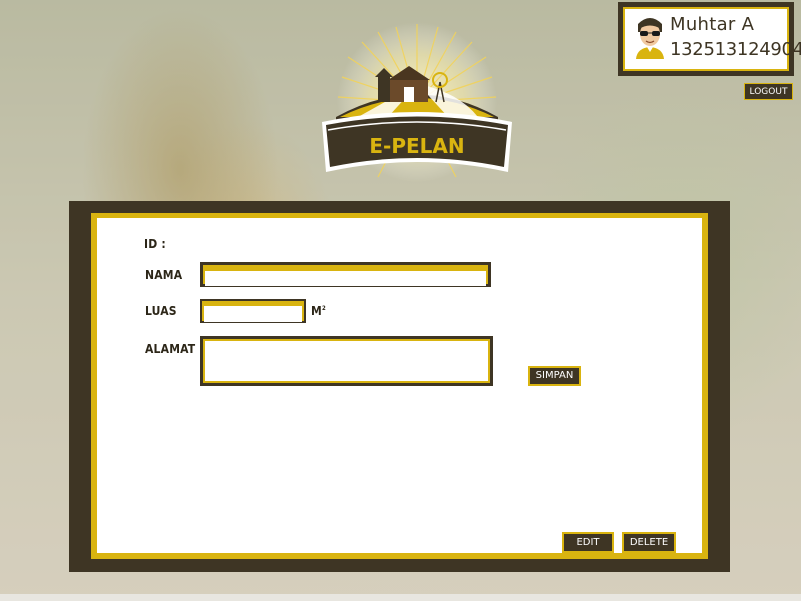 The width and height of the screenshot is (801, 601). I want to click on luas-input, so click(253, 314).